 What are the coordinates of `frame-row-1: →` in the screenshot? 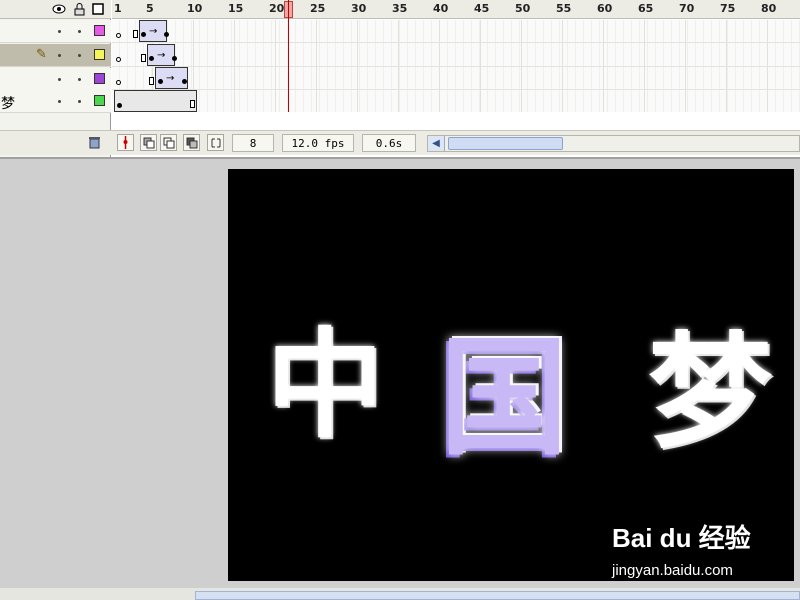 It's located at (456, 31).